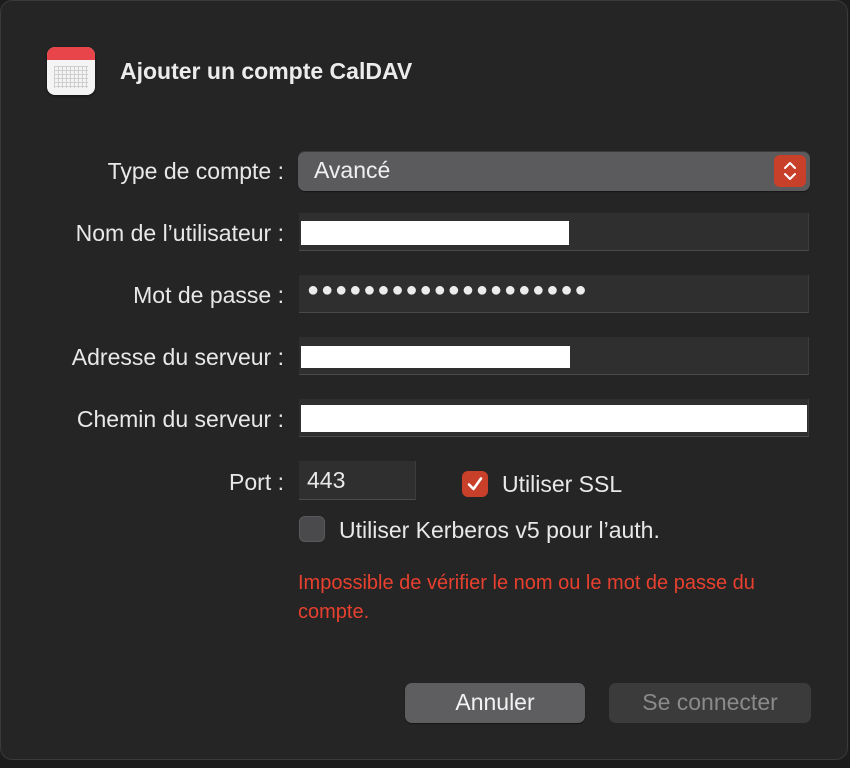  What do you see at coordinates (180, 419) in the screenshot?
I see `server-path-label: Chemin du serveur :` at bounding box center [180, 419].